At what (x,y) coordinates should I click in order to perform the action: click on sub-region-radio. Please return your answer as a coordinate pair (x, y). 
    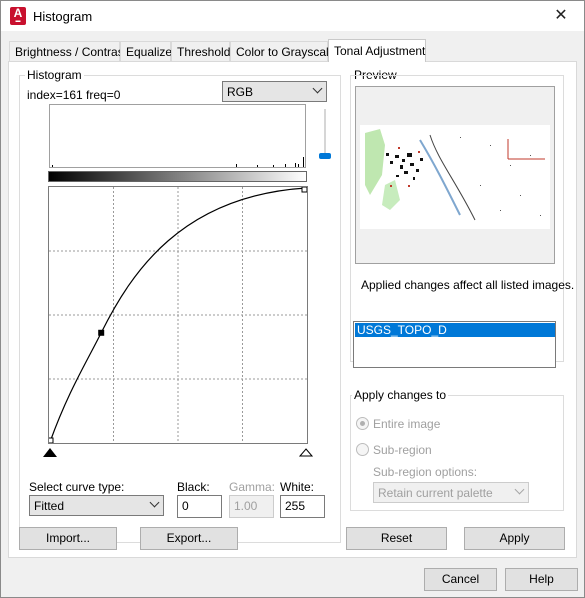
    Looking at the image, I should click on (362, 449).